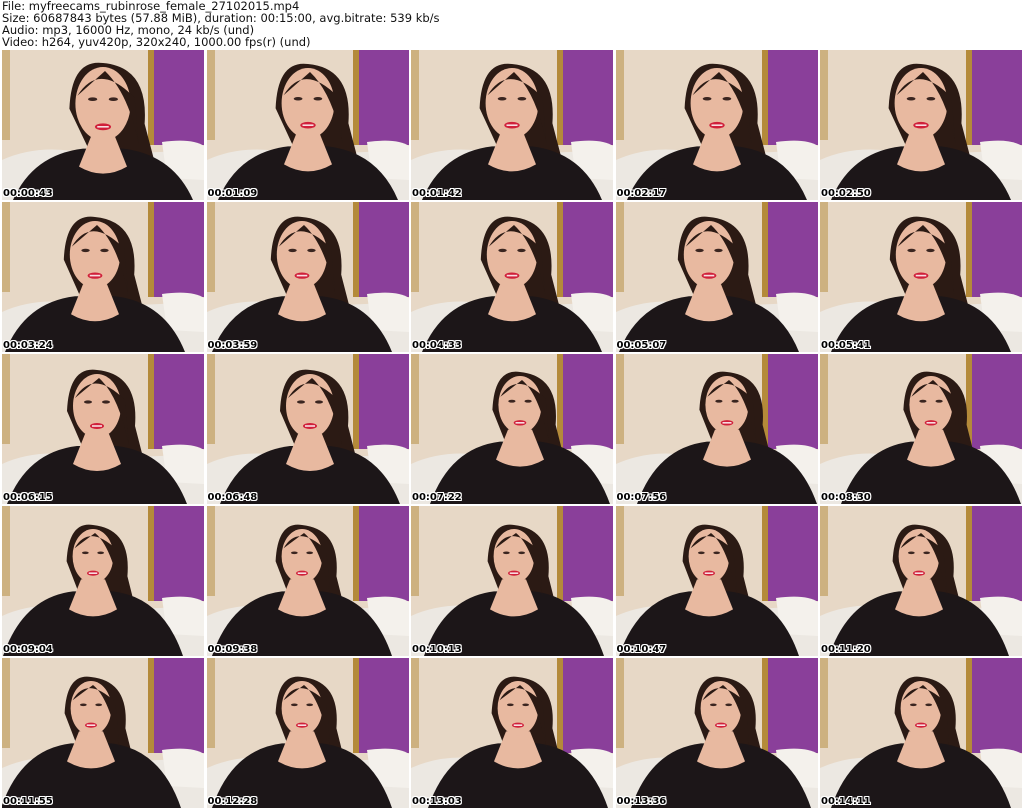  I want to click on thumbnail-17: 00:09:38, so click(307, 581).